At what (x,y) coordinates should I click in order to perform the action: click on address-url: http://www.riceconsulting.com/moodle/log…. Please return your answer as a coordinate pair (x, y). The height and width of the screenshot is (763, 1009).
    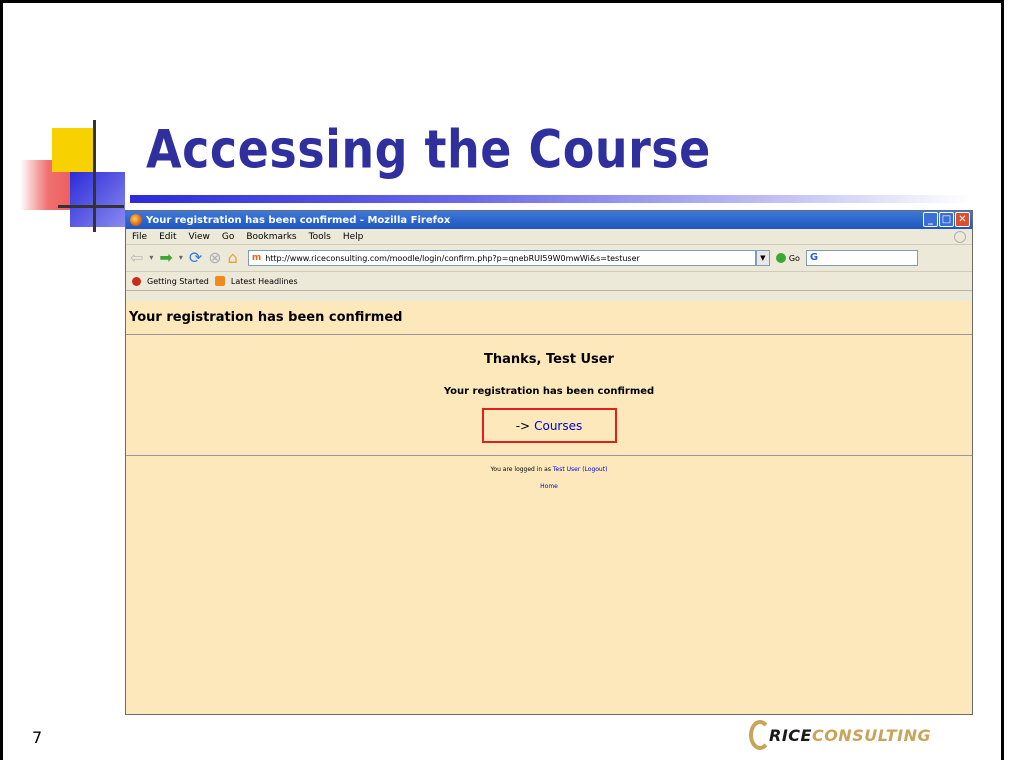
    Looking at the image, I should click on (452, 258).